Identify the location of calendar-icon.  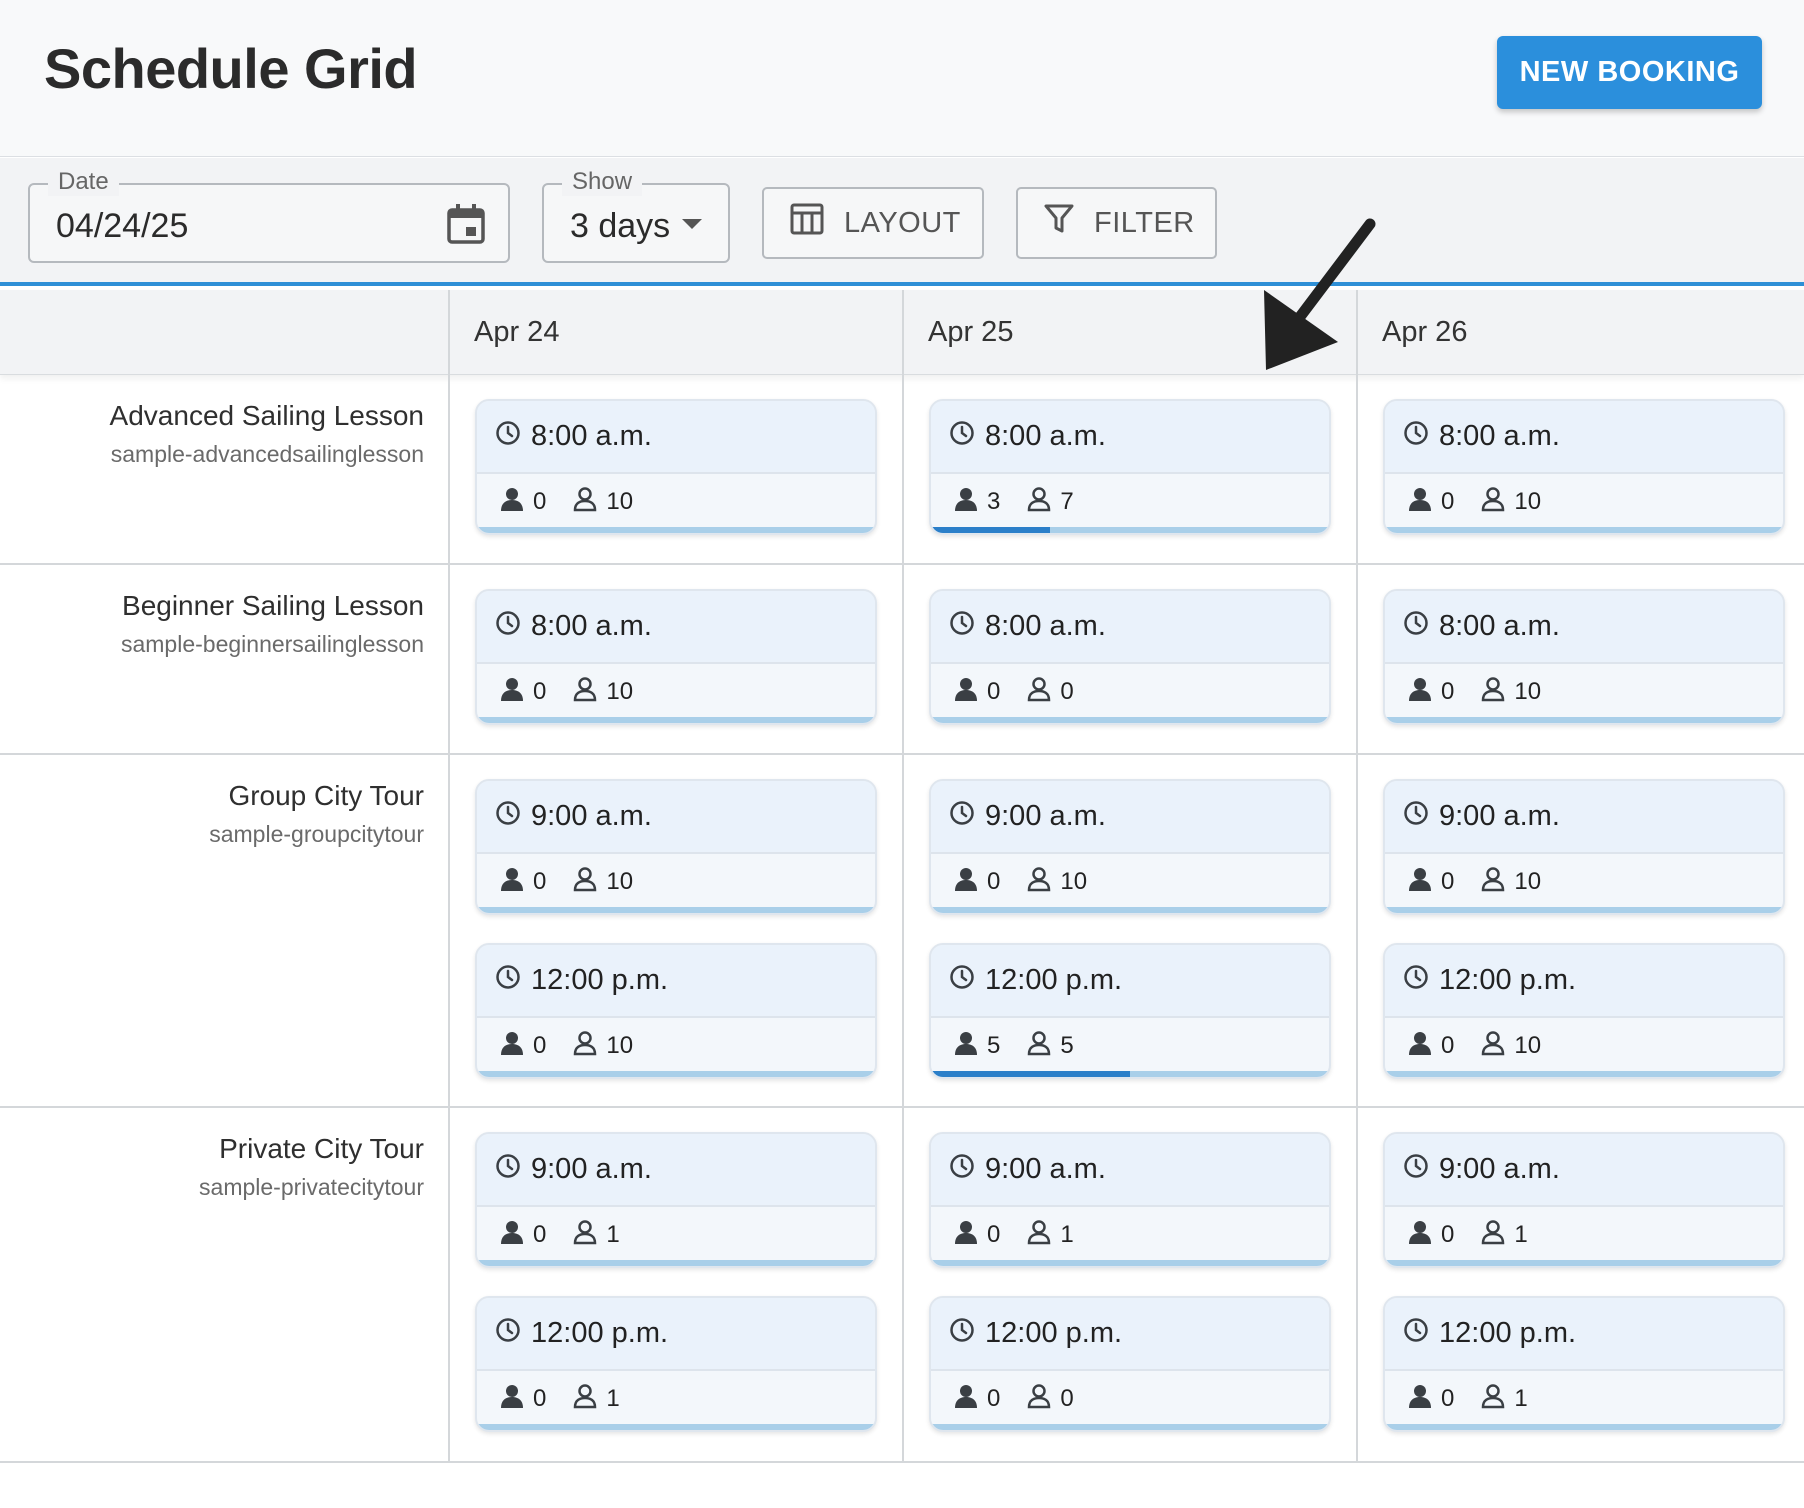
(466, 224).